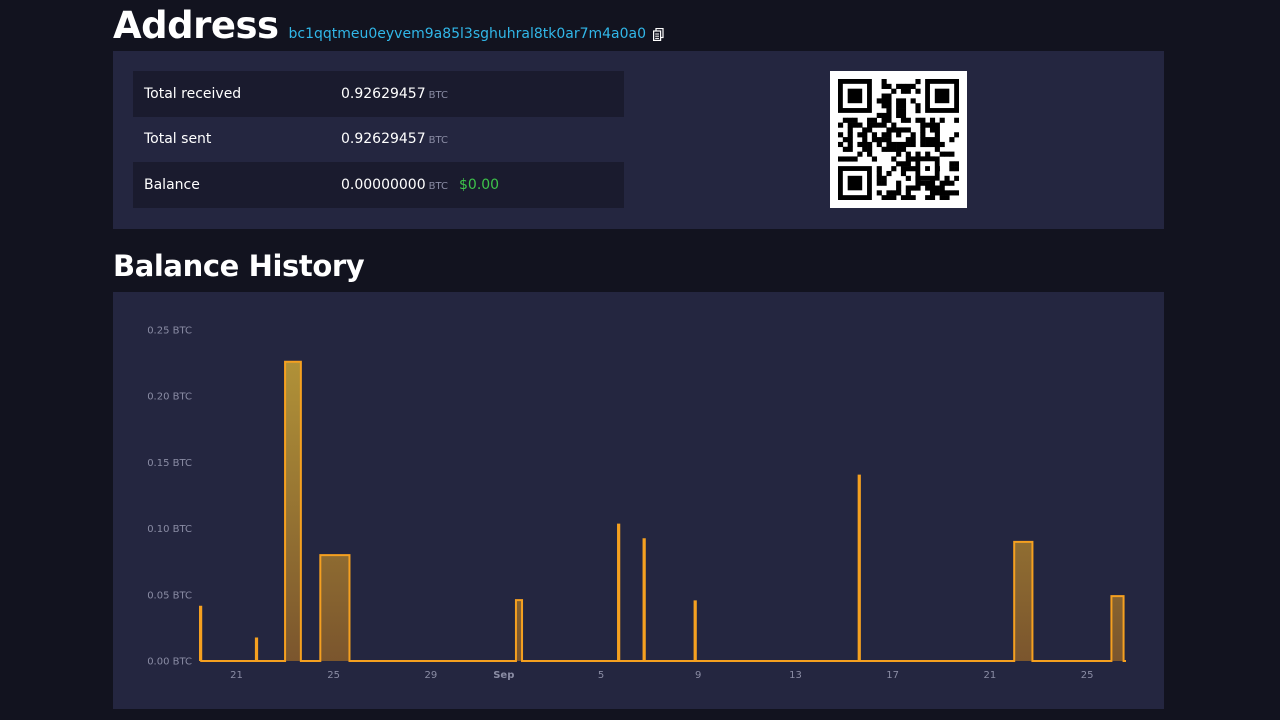 The image size is (1280, 720). Describe the element at coordinates (892, 675) in the screenshot. I see `x-tick-label: 17` at that location.